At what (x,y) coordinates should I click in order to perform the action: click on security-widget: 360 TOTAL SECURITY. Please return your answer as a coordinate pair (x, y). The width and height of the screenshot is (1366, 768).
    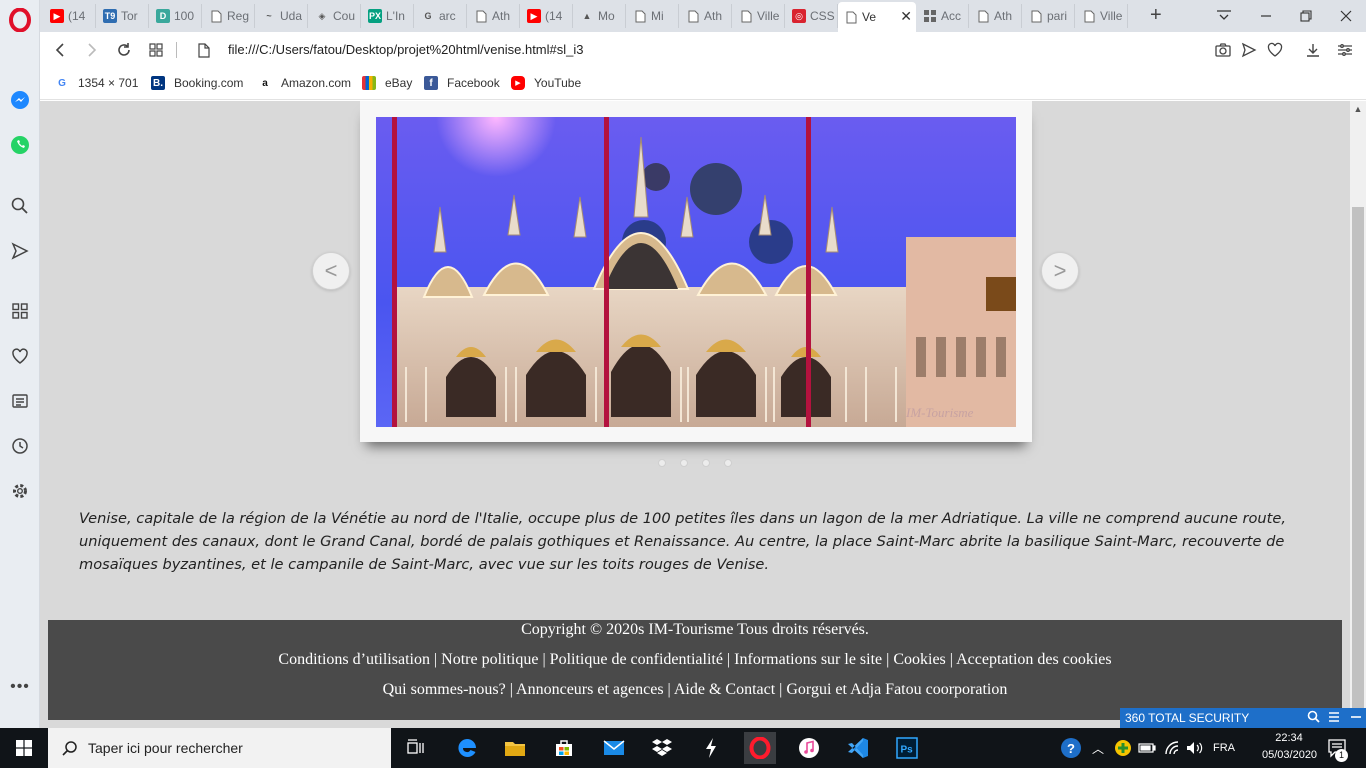
    Looking at the image, I should click on (1243, 718).